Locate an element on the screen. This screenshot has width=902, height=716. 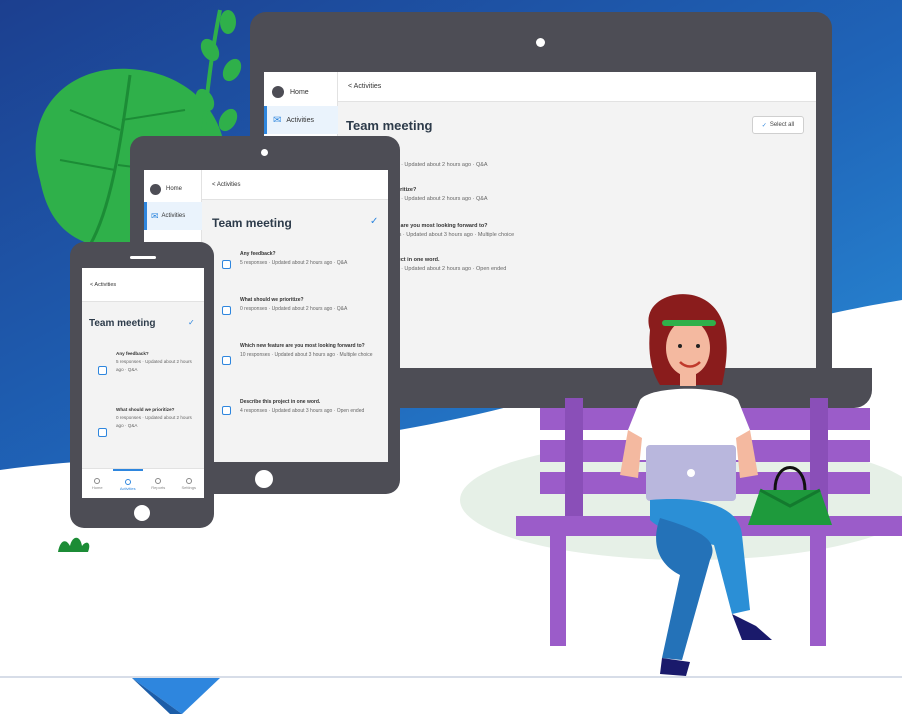
tab-settings: Settings is located at coordinates (189, 483).